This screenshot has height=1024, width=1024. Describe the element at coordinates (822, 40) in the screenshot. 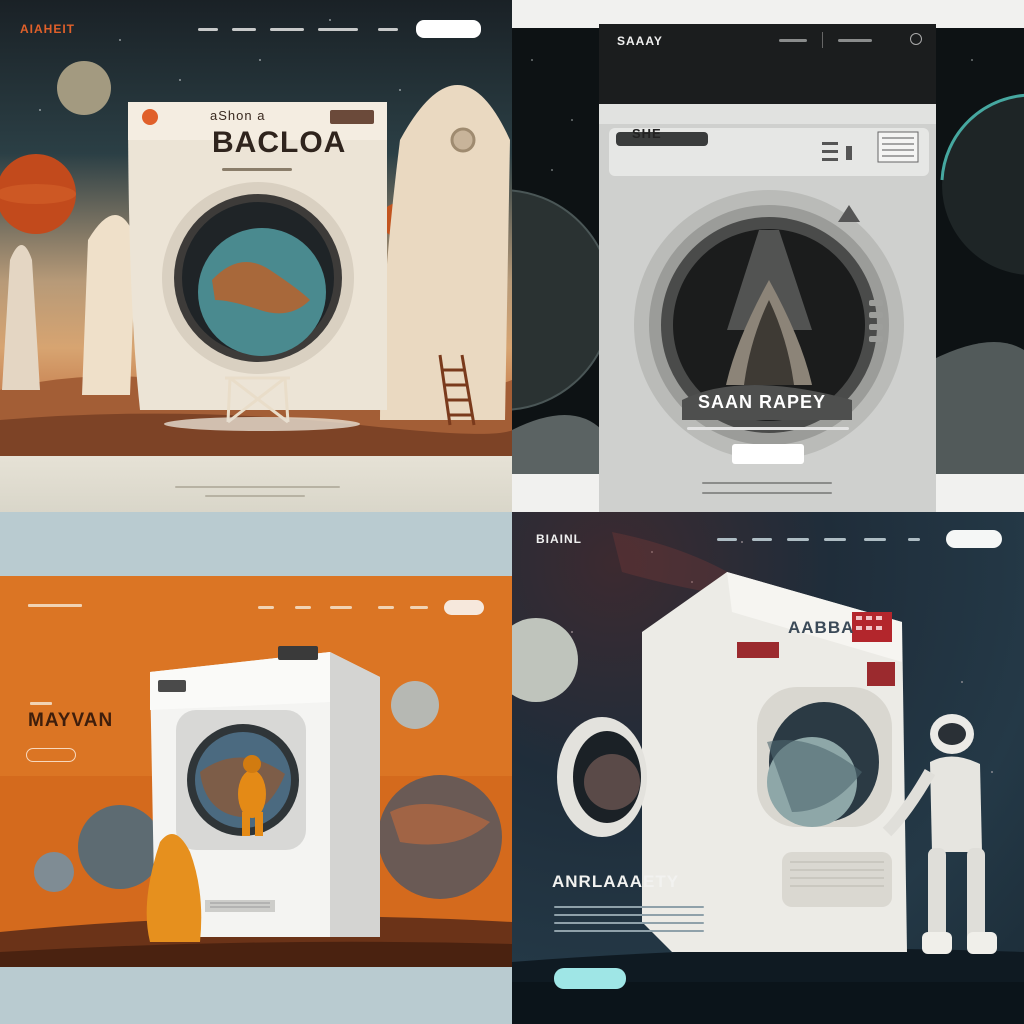

I see `nav-divider` at that location.